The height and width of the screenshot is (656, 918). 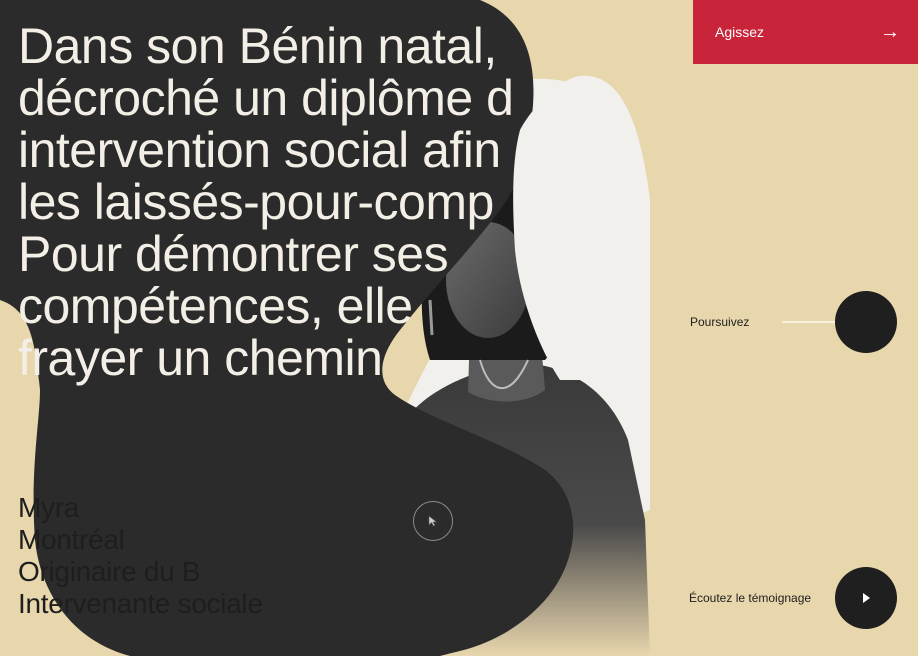 I want to click on cursor-indicator, so click(x=433, y=521).